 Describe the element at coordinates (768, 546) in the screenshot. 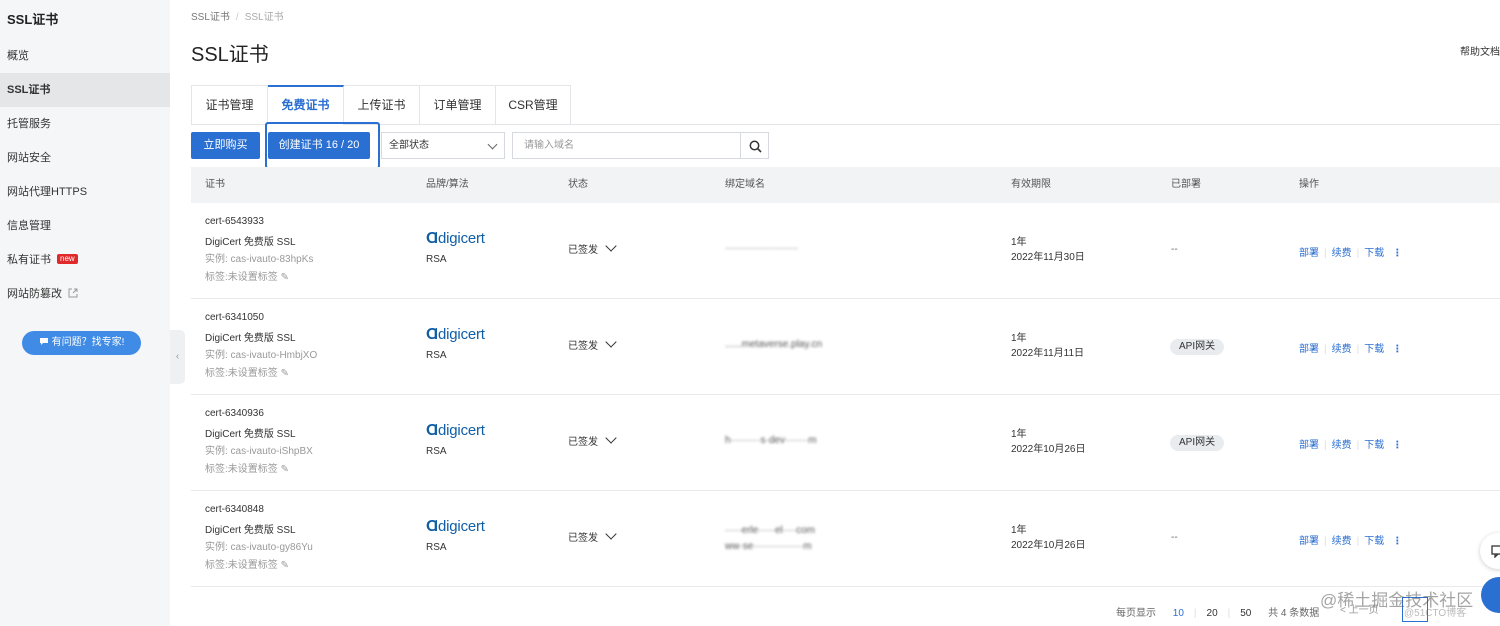

I see `bound-domain: ww·se···············m` at that location.